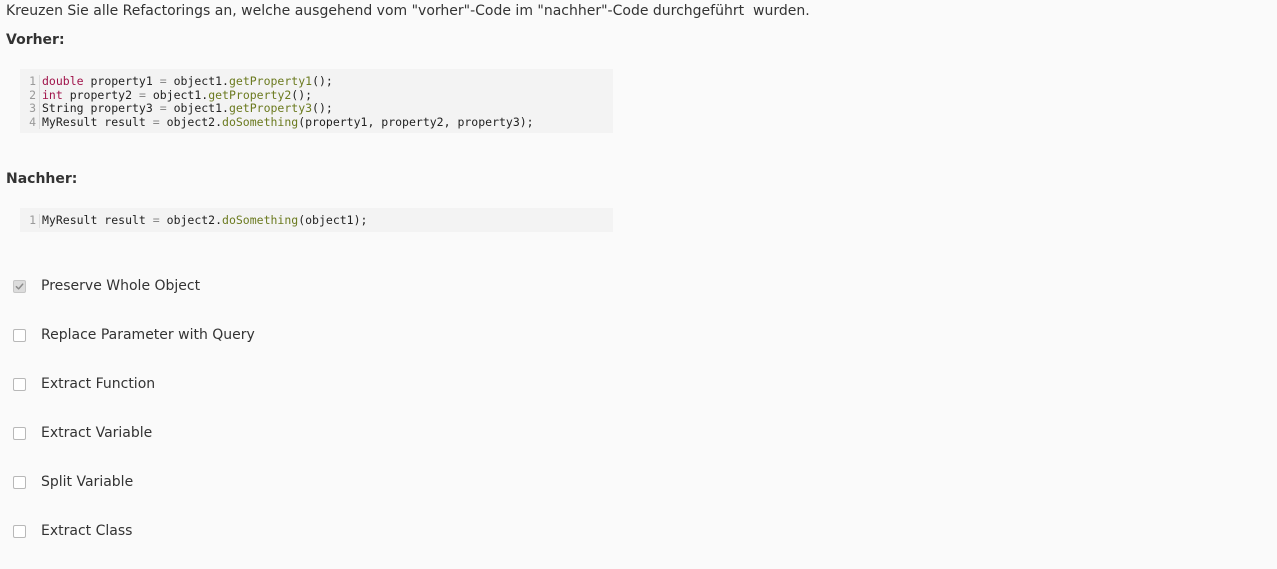  Describe the element at coordinates (101, 108) in the screenshot. I see `code-token: String property3` at that location.